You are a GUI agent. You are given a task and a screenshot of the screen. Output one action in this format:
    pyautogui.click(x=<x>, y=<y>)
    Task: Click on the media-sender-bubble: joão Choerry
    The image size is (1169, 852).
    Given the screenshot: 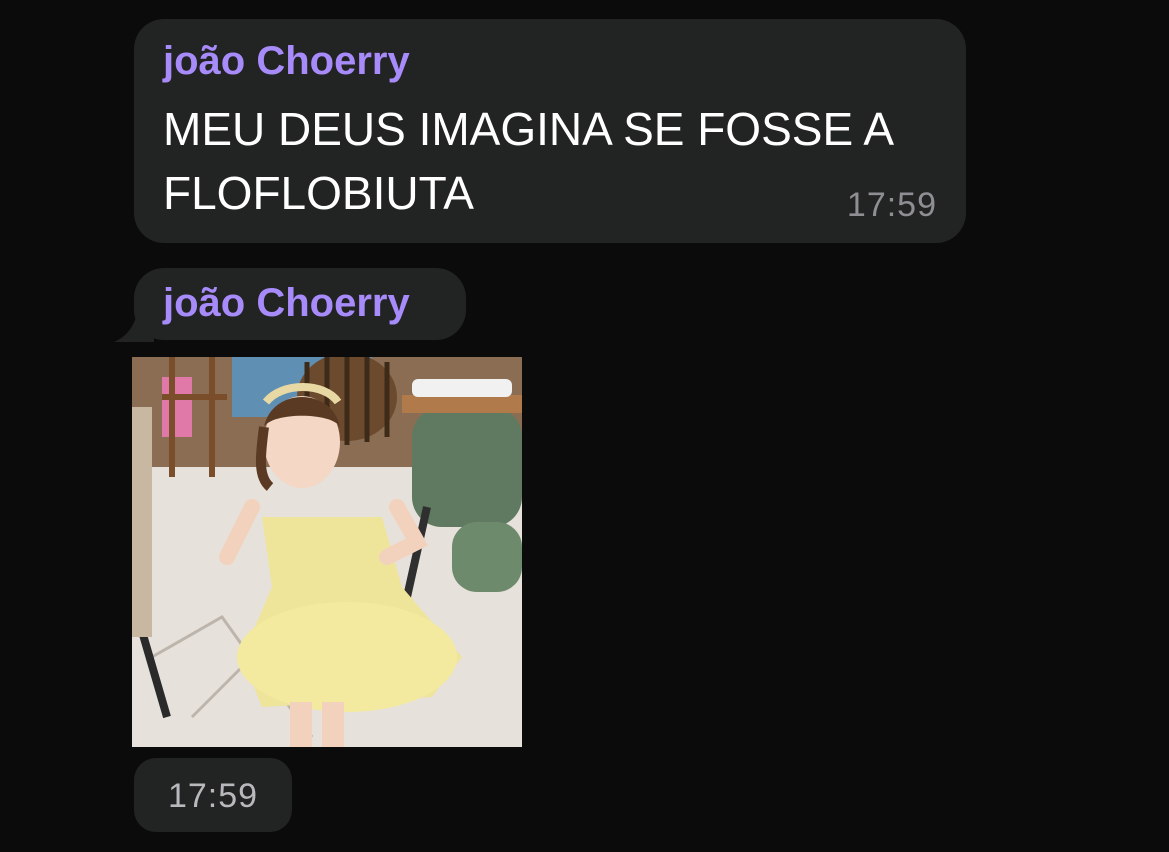 What is the action you would take?
    pyautogui.click(x=300, y=304)
    